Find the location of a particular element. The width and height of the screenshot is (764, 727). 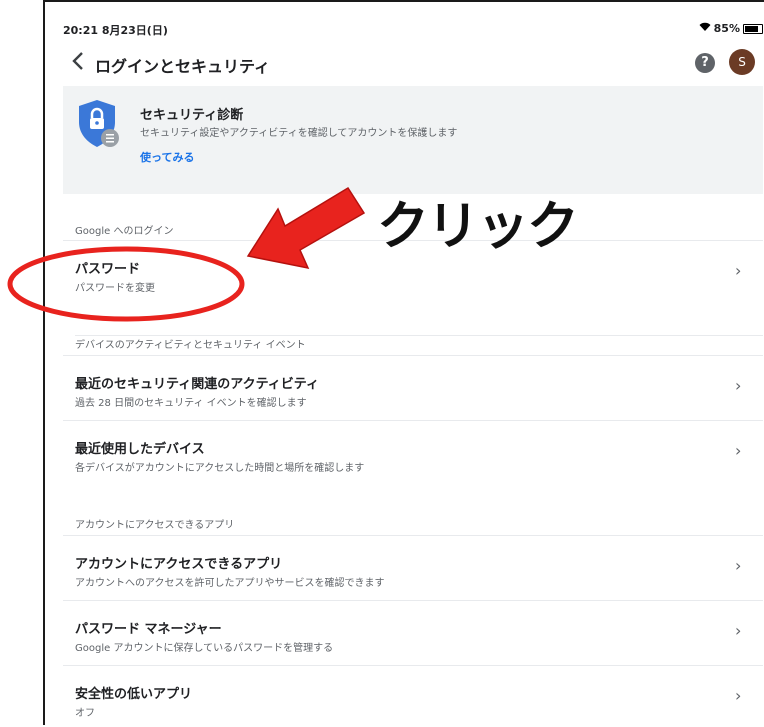

item-subtitle: Google アカウントに保存しているパスワードを管理する is located at coordinates (204, 648).